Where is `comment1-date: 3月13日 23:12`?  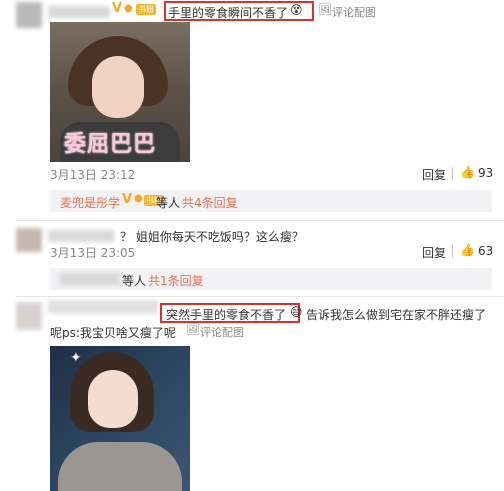 comment1-date: 3月13日 23:12 is located at coordinates (93, 175).